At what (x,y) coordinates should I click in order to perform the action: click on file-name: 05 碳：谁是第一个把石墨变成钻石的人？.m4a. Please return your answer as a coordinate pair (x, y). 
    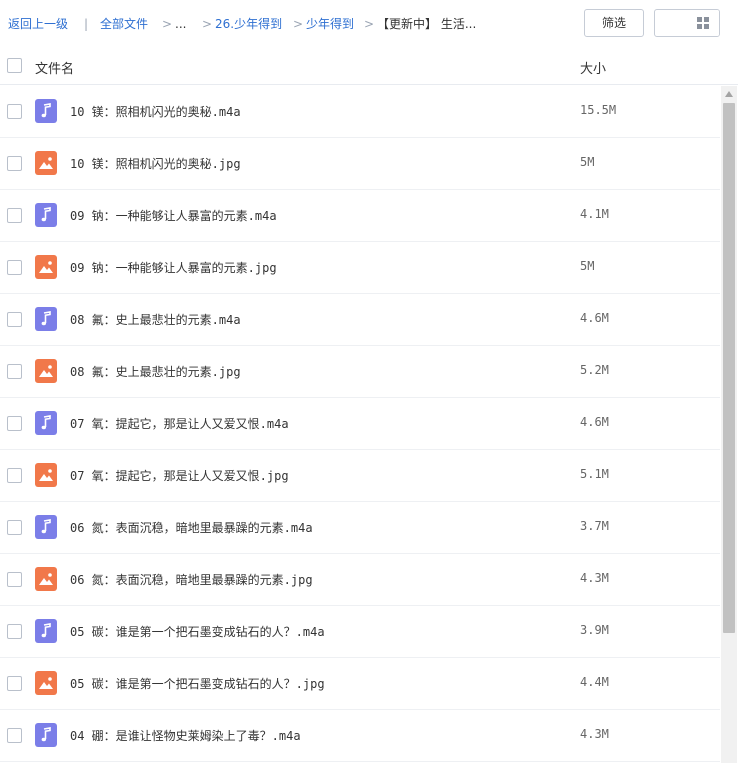
    Looking at the image, I should click on (197, 631).